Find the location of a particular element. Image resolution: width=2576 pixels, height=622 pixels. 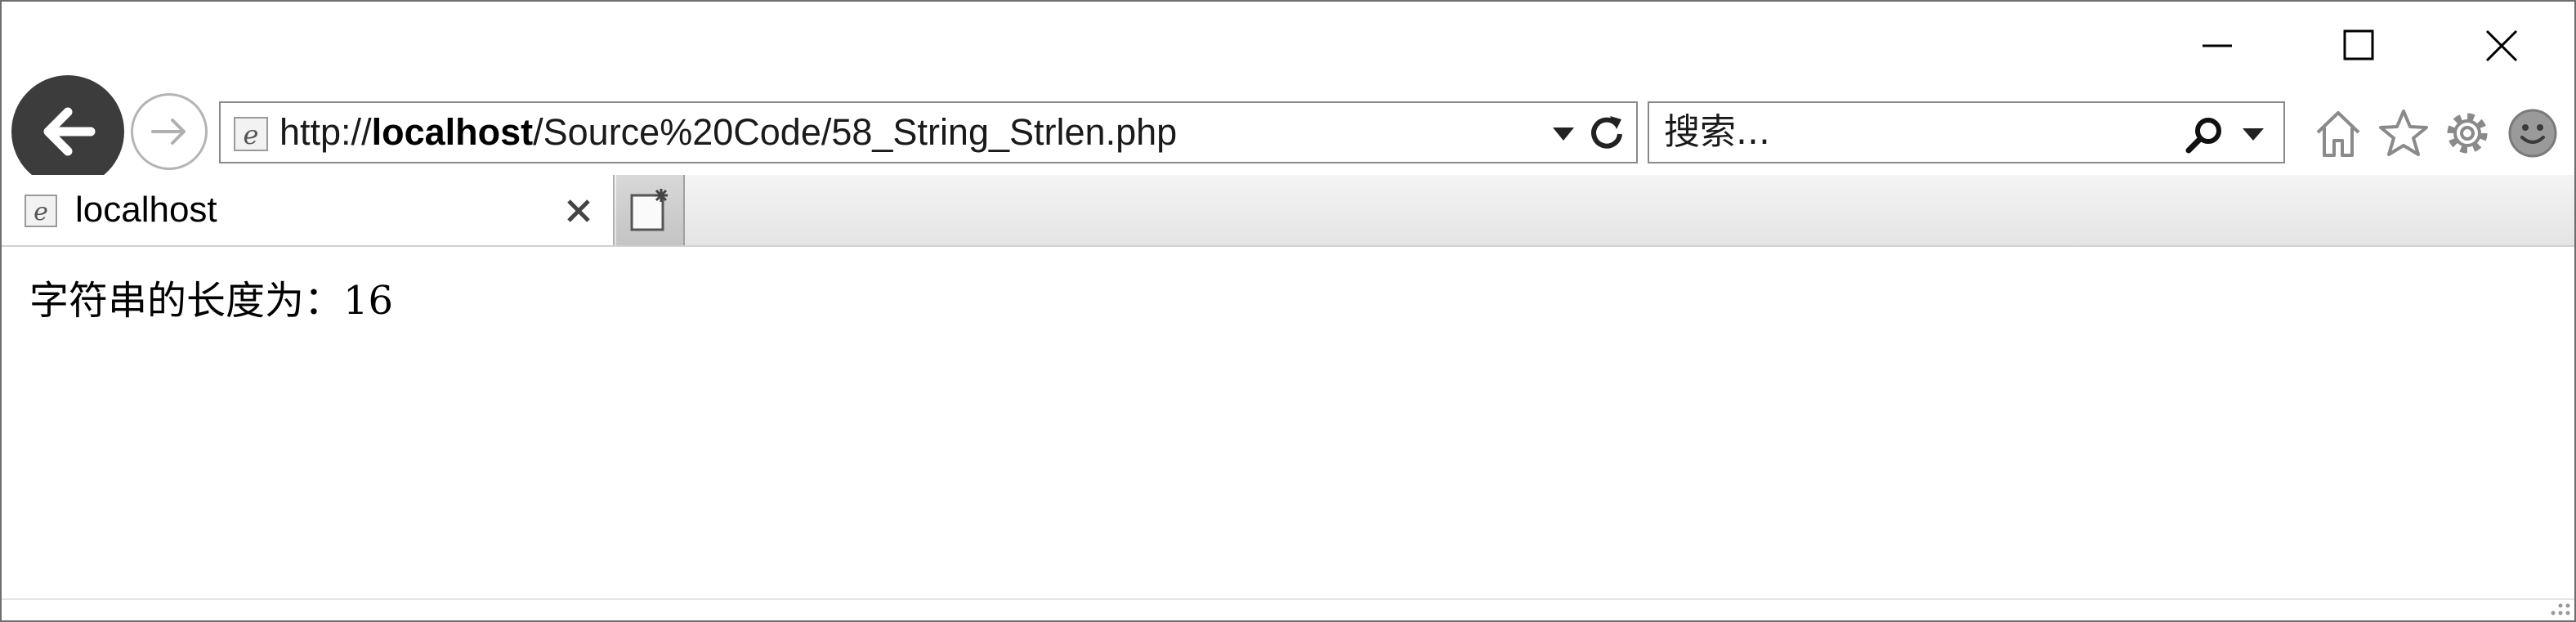

resize-grip-icon is located at coordinates (2560, 608).